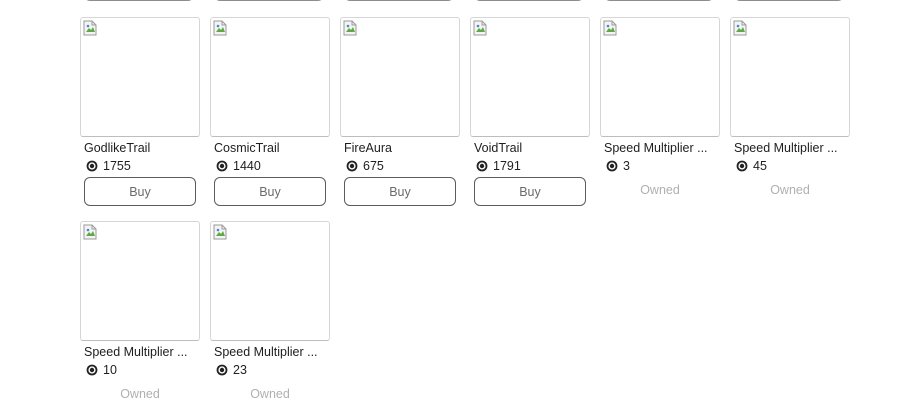 The height and width of the screenshot is (400, 900). What do you see at coordinates (507, 166) in the screenshot?
I see `item-price-value: 1791` at bounding box center [507, 166].